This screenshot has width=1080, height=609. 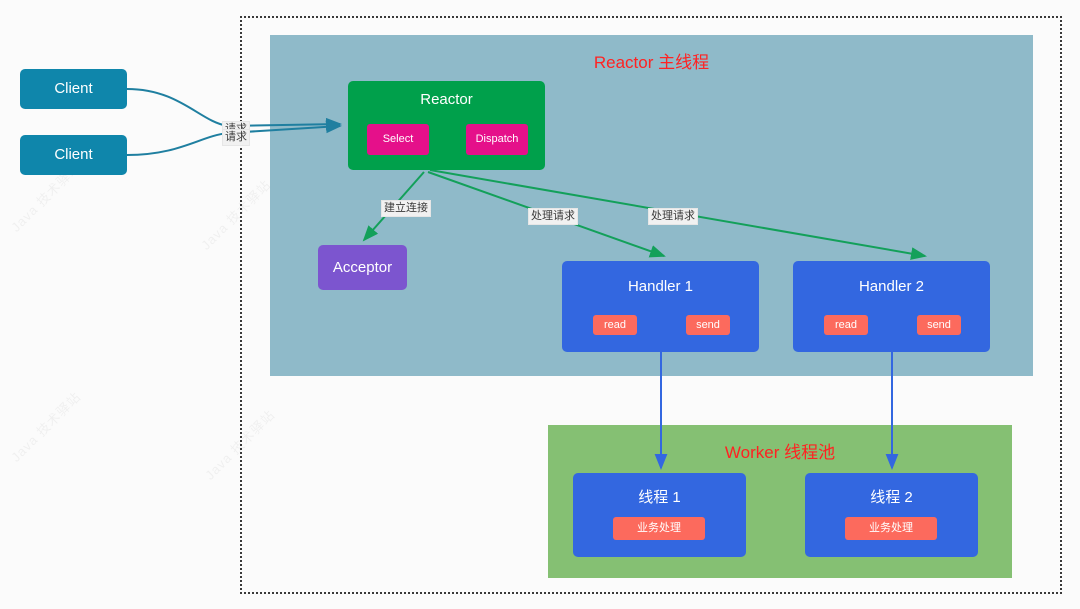 What do you see at coordinates (659, 515) in the screenshot?
I see `worker-thread-node-1: 线程 1 业务处理` at bounding box center [659, 515].